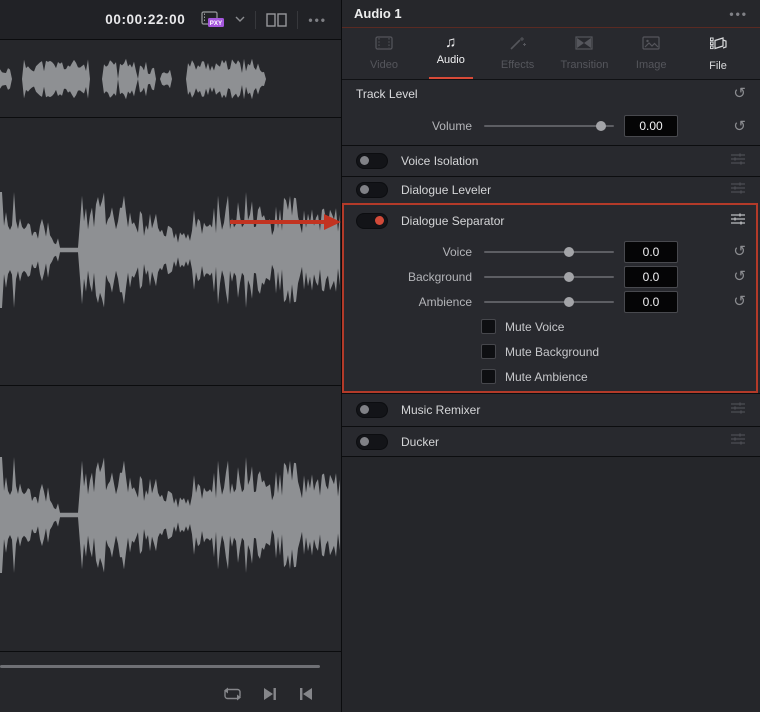 This screenshot has height=712, width=760. What do you see at coordinates (718, 46) in the screenshot?
I see `file-clip-icon` at bounding box center [718, 46].